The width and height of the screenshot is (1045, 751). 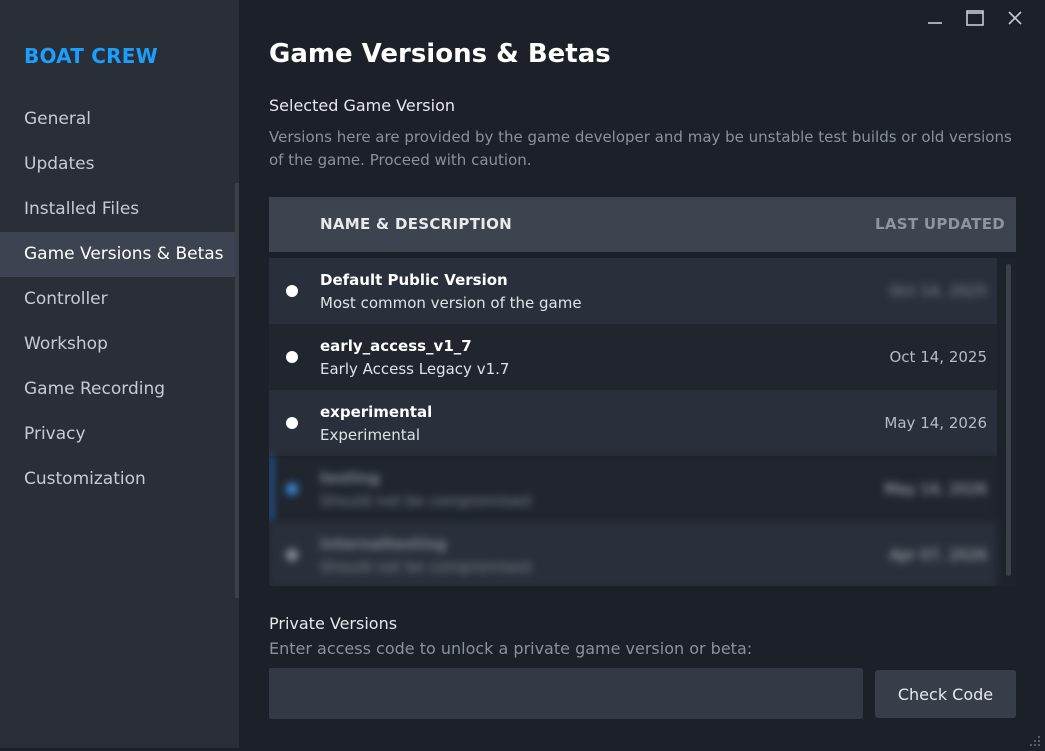 I want to click on column-header-last-updated: LAST UPDATED, so click(x=939, y=224).